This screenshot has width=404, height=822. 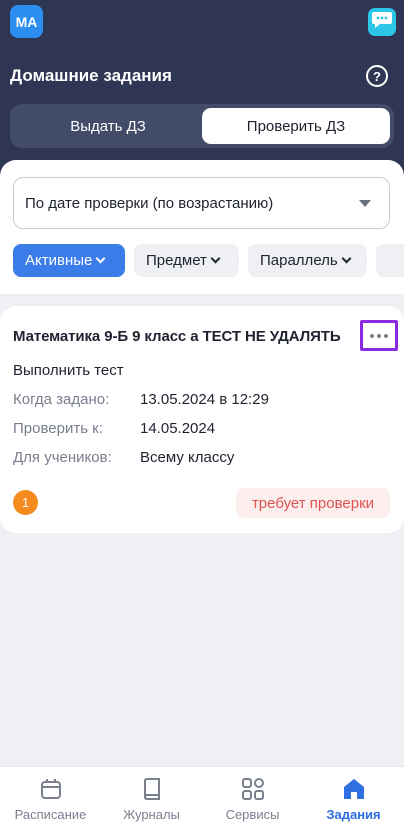 What do you see at coordinates (299, 260) in the screenshot?
I see `chip-label: Параллель` at bounding box center [299, 260].